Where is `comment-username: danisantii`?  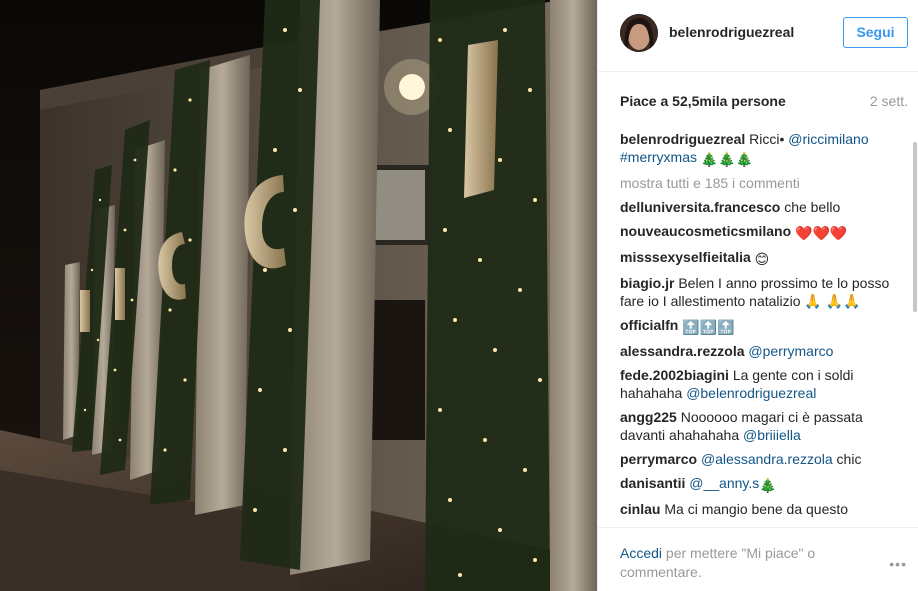 comment-username: danisantii is located at coordinates (652, 483).